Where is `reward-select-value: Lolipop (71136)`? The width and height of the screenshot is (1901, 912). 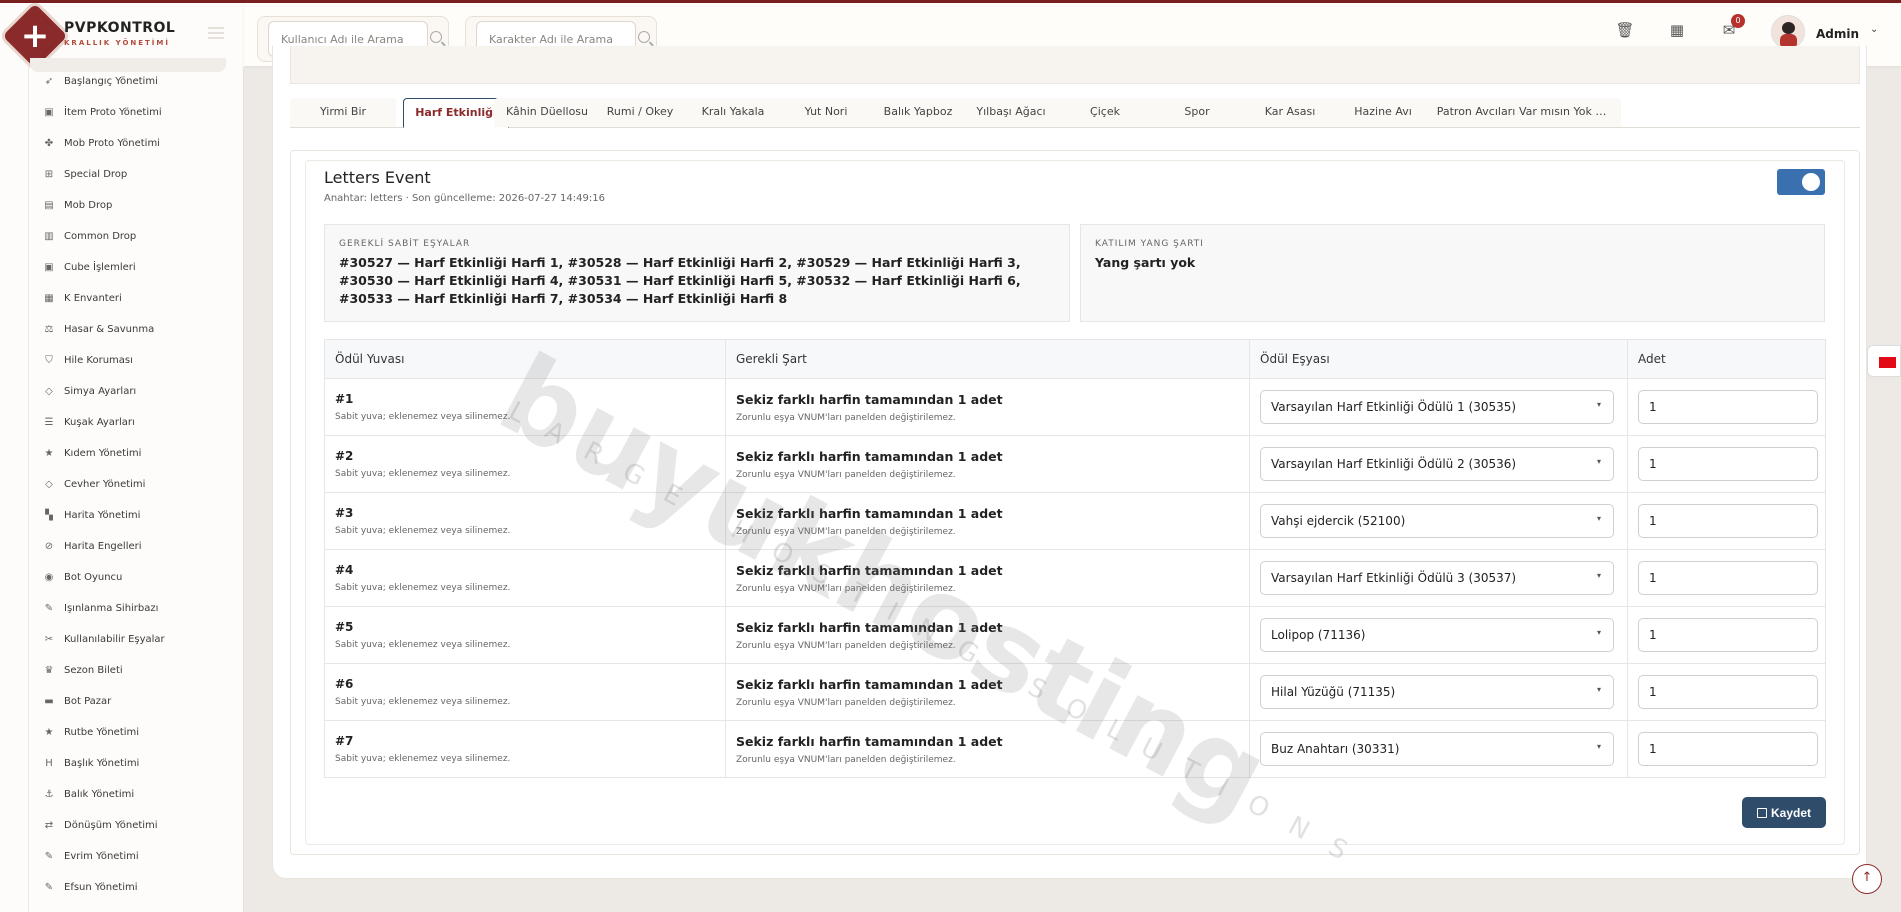 reward-select-value: Lolipop (71136) is located at coordinates (1318, 635).